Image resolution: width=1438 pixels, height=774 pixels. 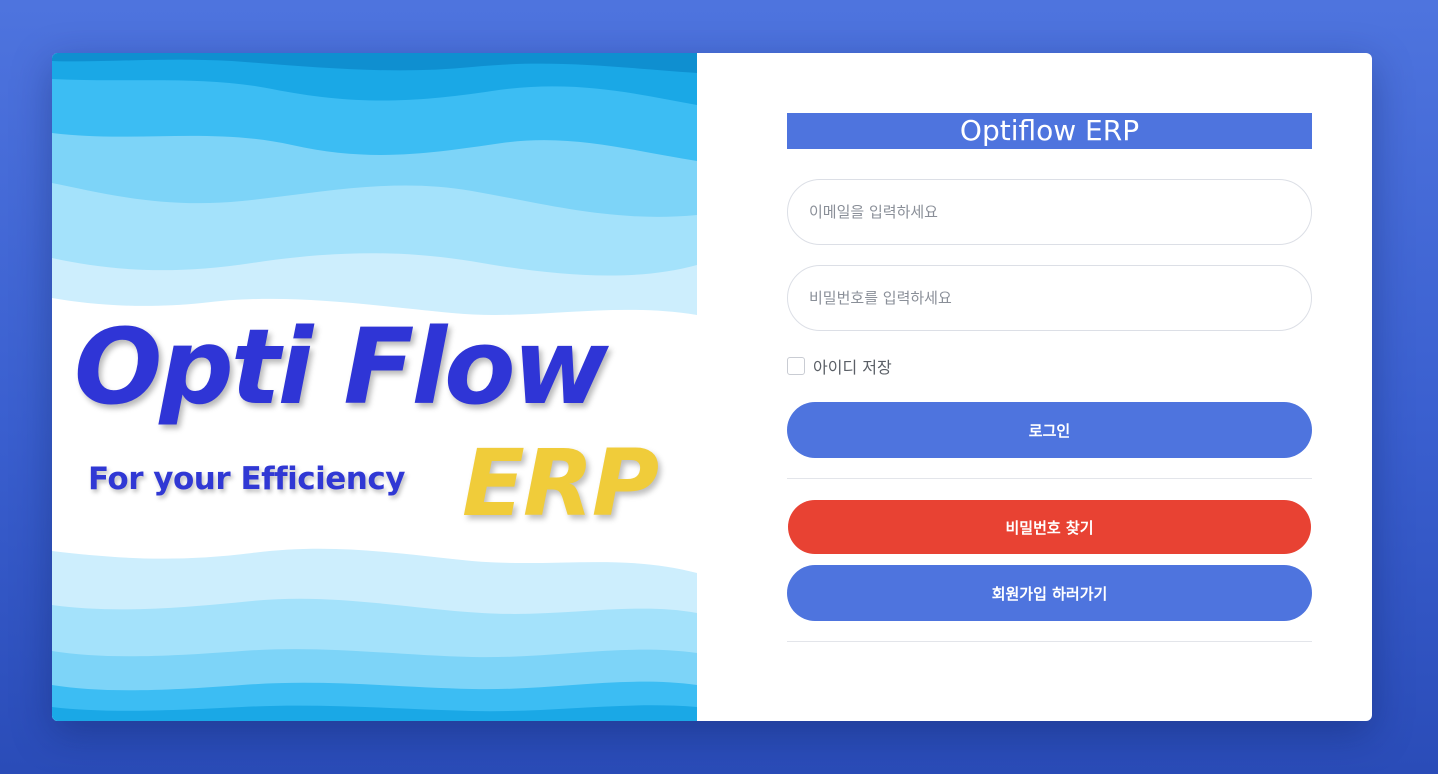 I want to click on email-input, so click(x=1049, y=212).